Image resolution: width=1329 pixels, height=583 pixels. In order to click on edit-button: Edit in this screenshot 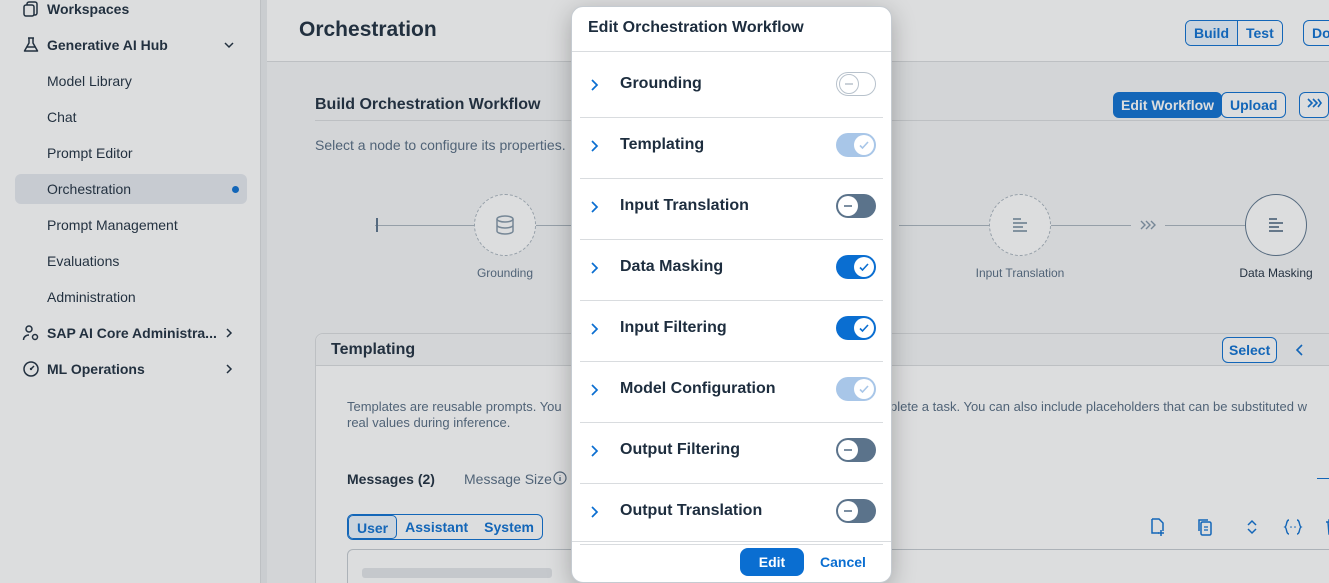, I will do `click(772, 562)`.